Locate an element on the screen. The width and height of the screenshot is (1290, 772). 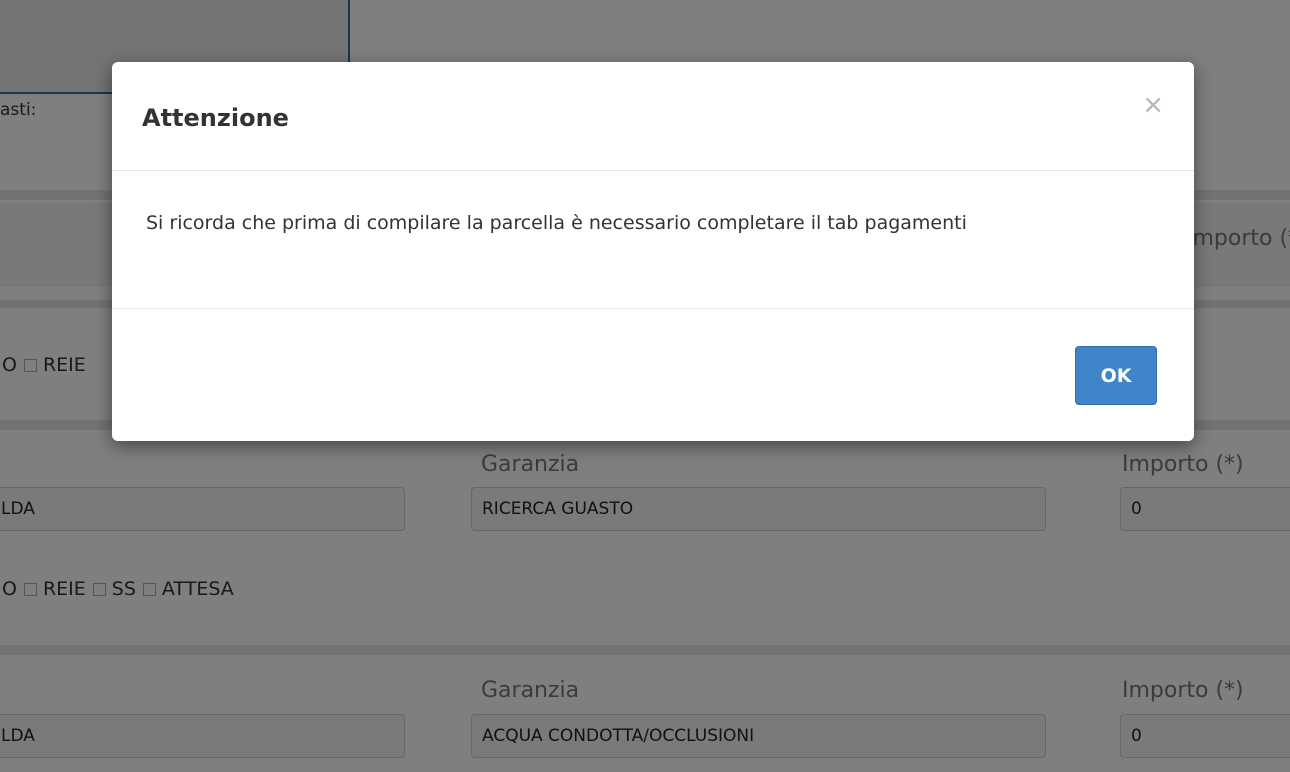
modal-title: Attenzione is located at coordinates (215, 118).